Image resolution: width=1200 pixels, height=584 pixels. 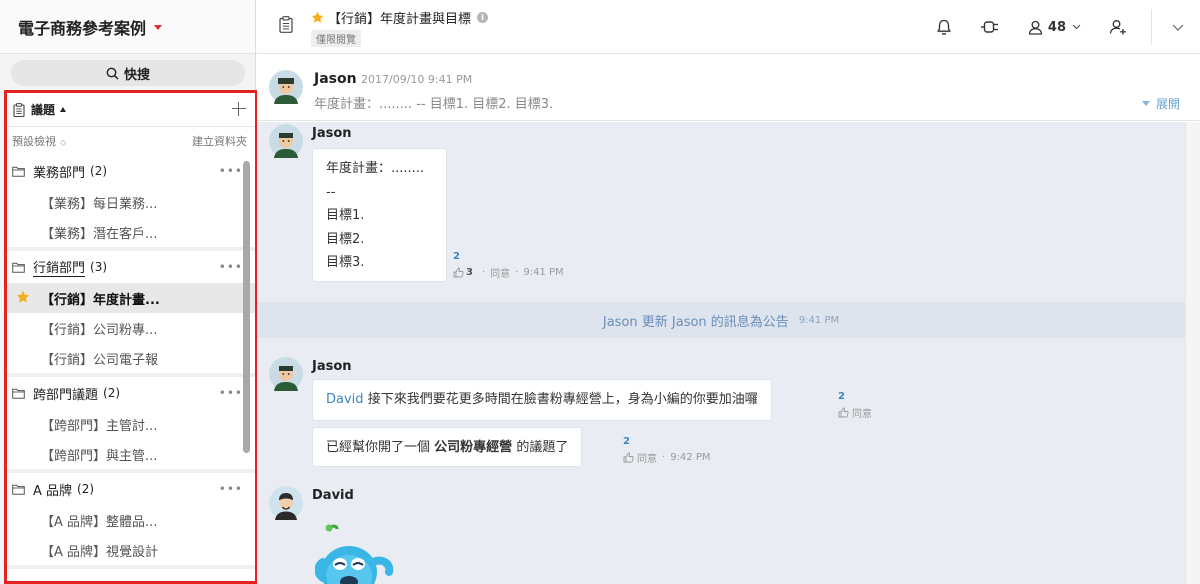 I want to click on message-bubble: 年度計畫：........ -- 目標1. 目標2. 目標3., so click(x=379, y=215).